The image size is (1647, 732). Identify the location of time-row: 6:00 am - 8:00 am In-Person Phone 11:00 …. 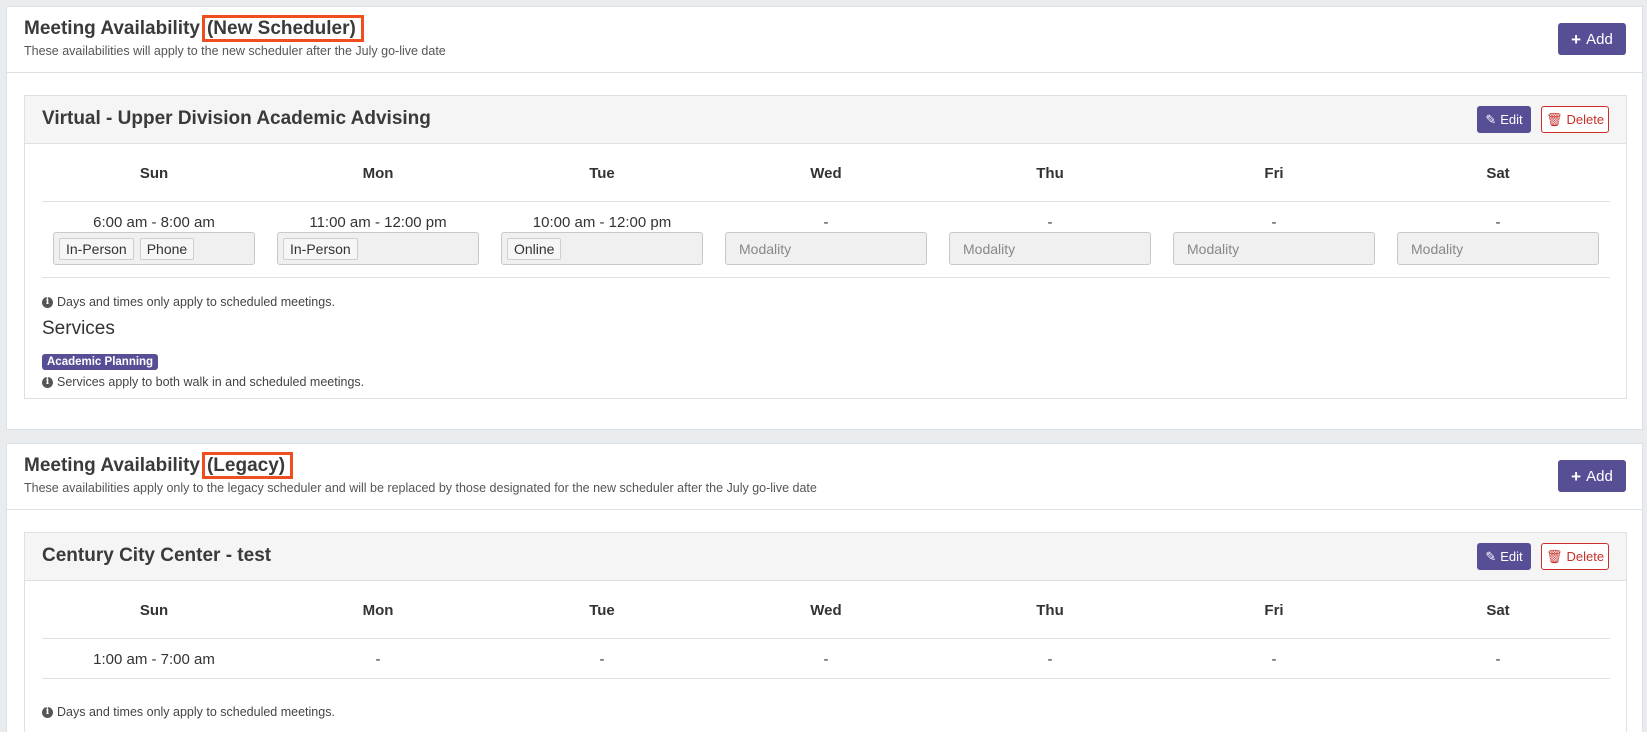
(826, 240).